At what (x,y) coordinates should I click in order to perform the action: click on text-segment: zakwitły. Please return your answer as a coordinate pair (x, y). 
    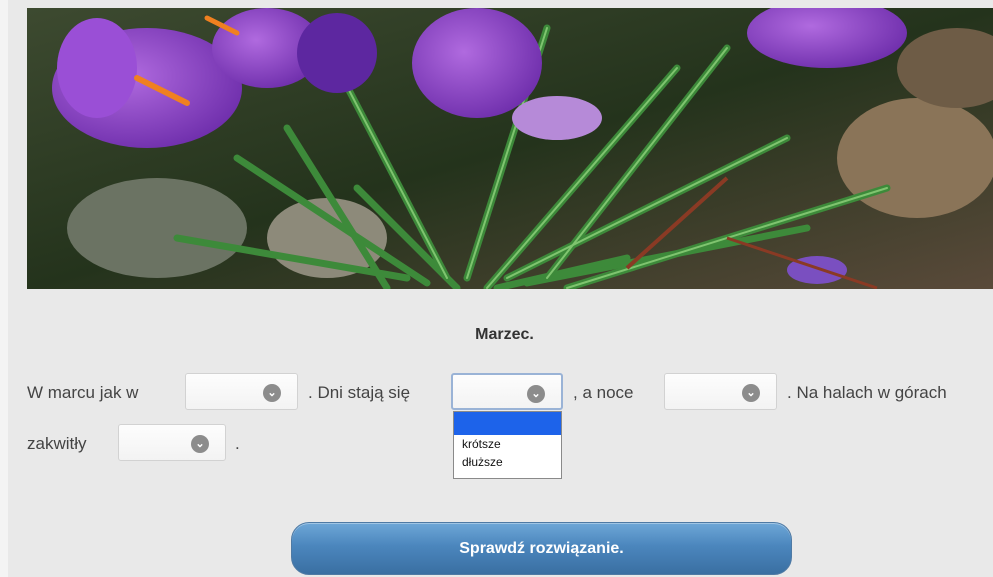
    Looking at the image, I should click on (57, 443).